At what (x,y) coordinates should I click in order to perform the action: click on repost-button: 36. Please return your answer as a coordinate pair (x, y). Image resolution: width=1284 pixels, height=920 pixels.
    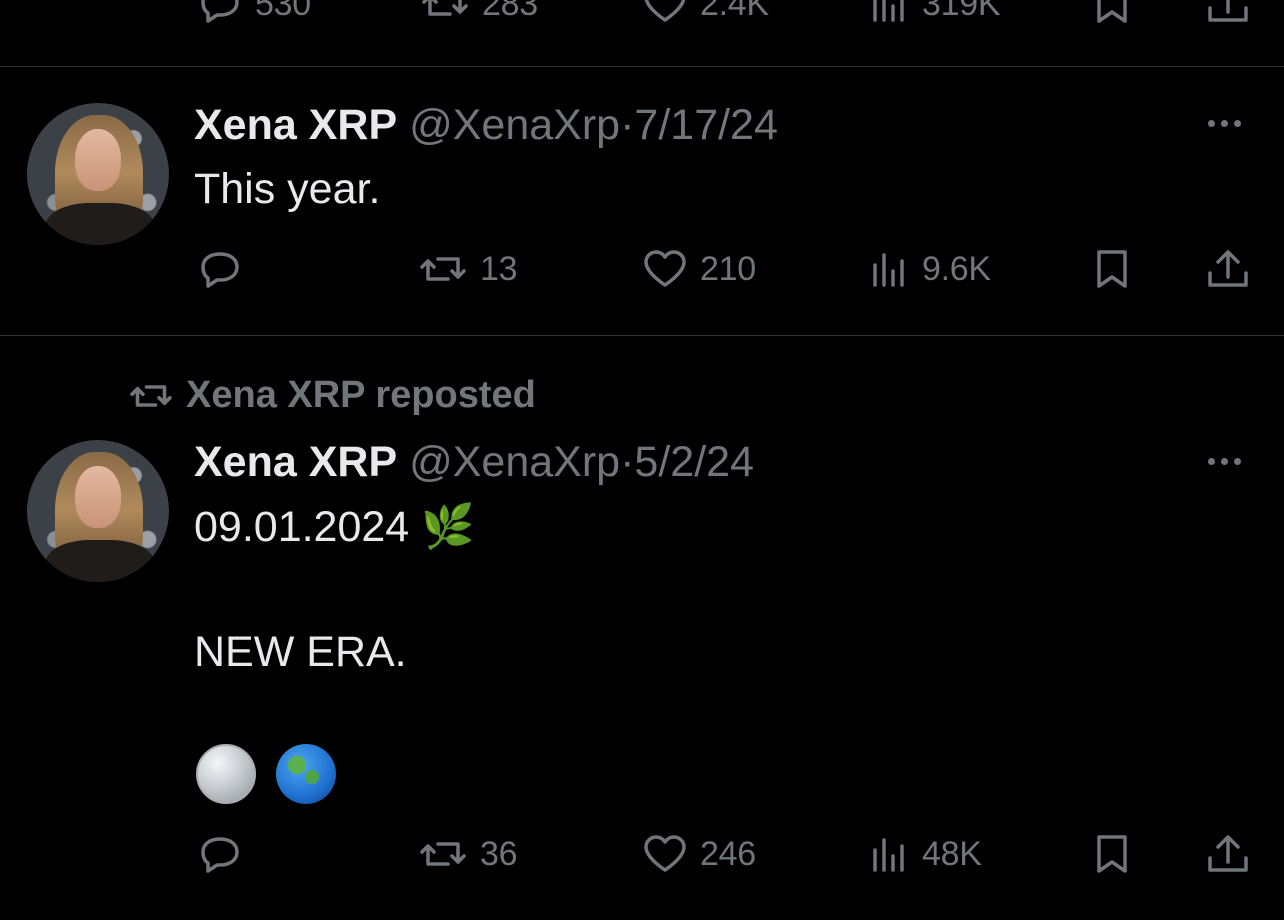
    Looking at the image, I should click on (468, 854).